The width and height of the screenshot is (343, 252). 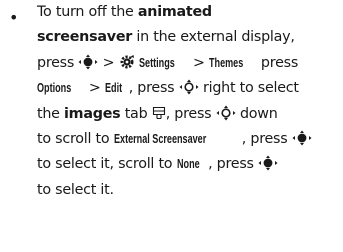 I want to click on text-segment: to select it, scroll to, so click(x=107, y=164).